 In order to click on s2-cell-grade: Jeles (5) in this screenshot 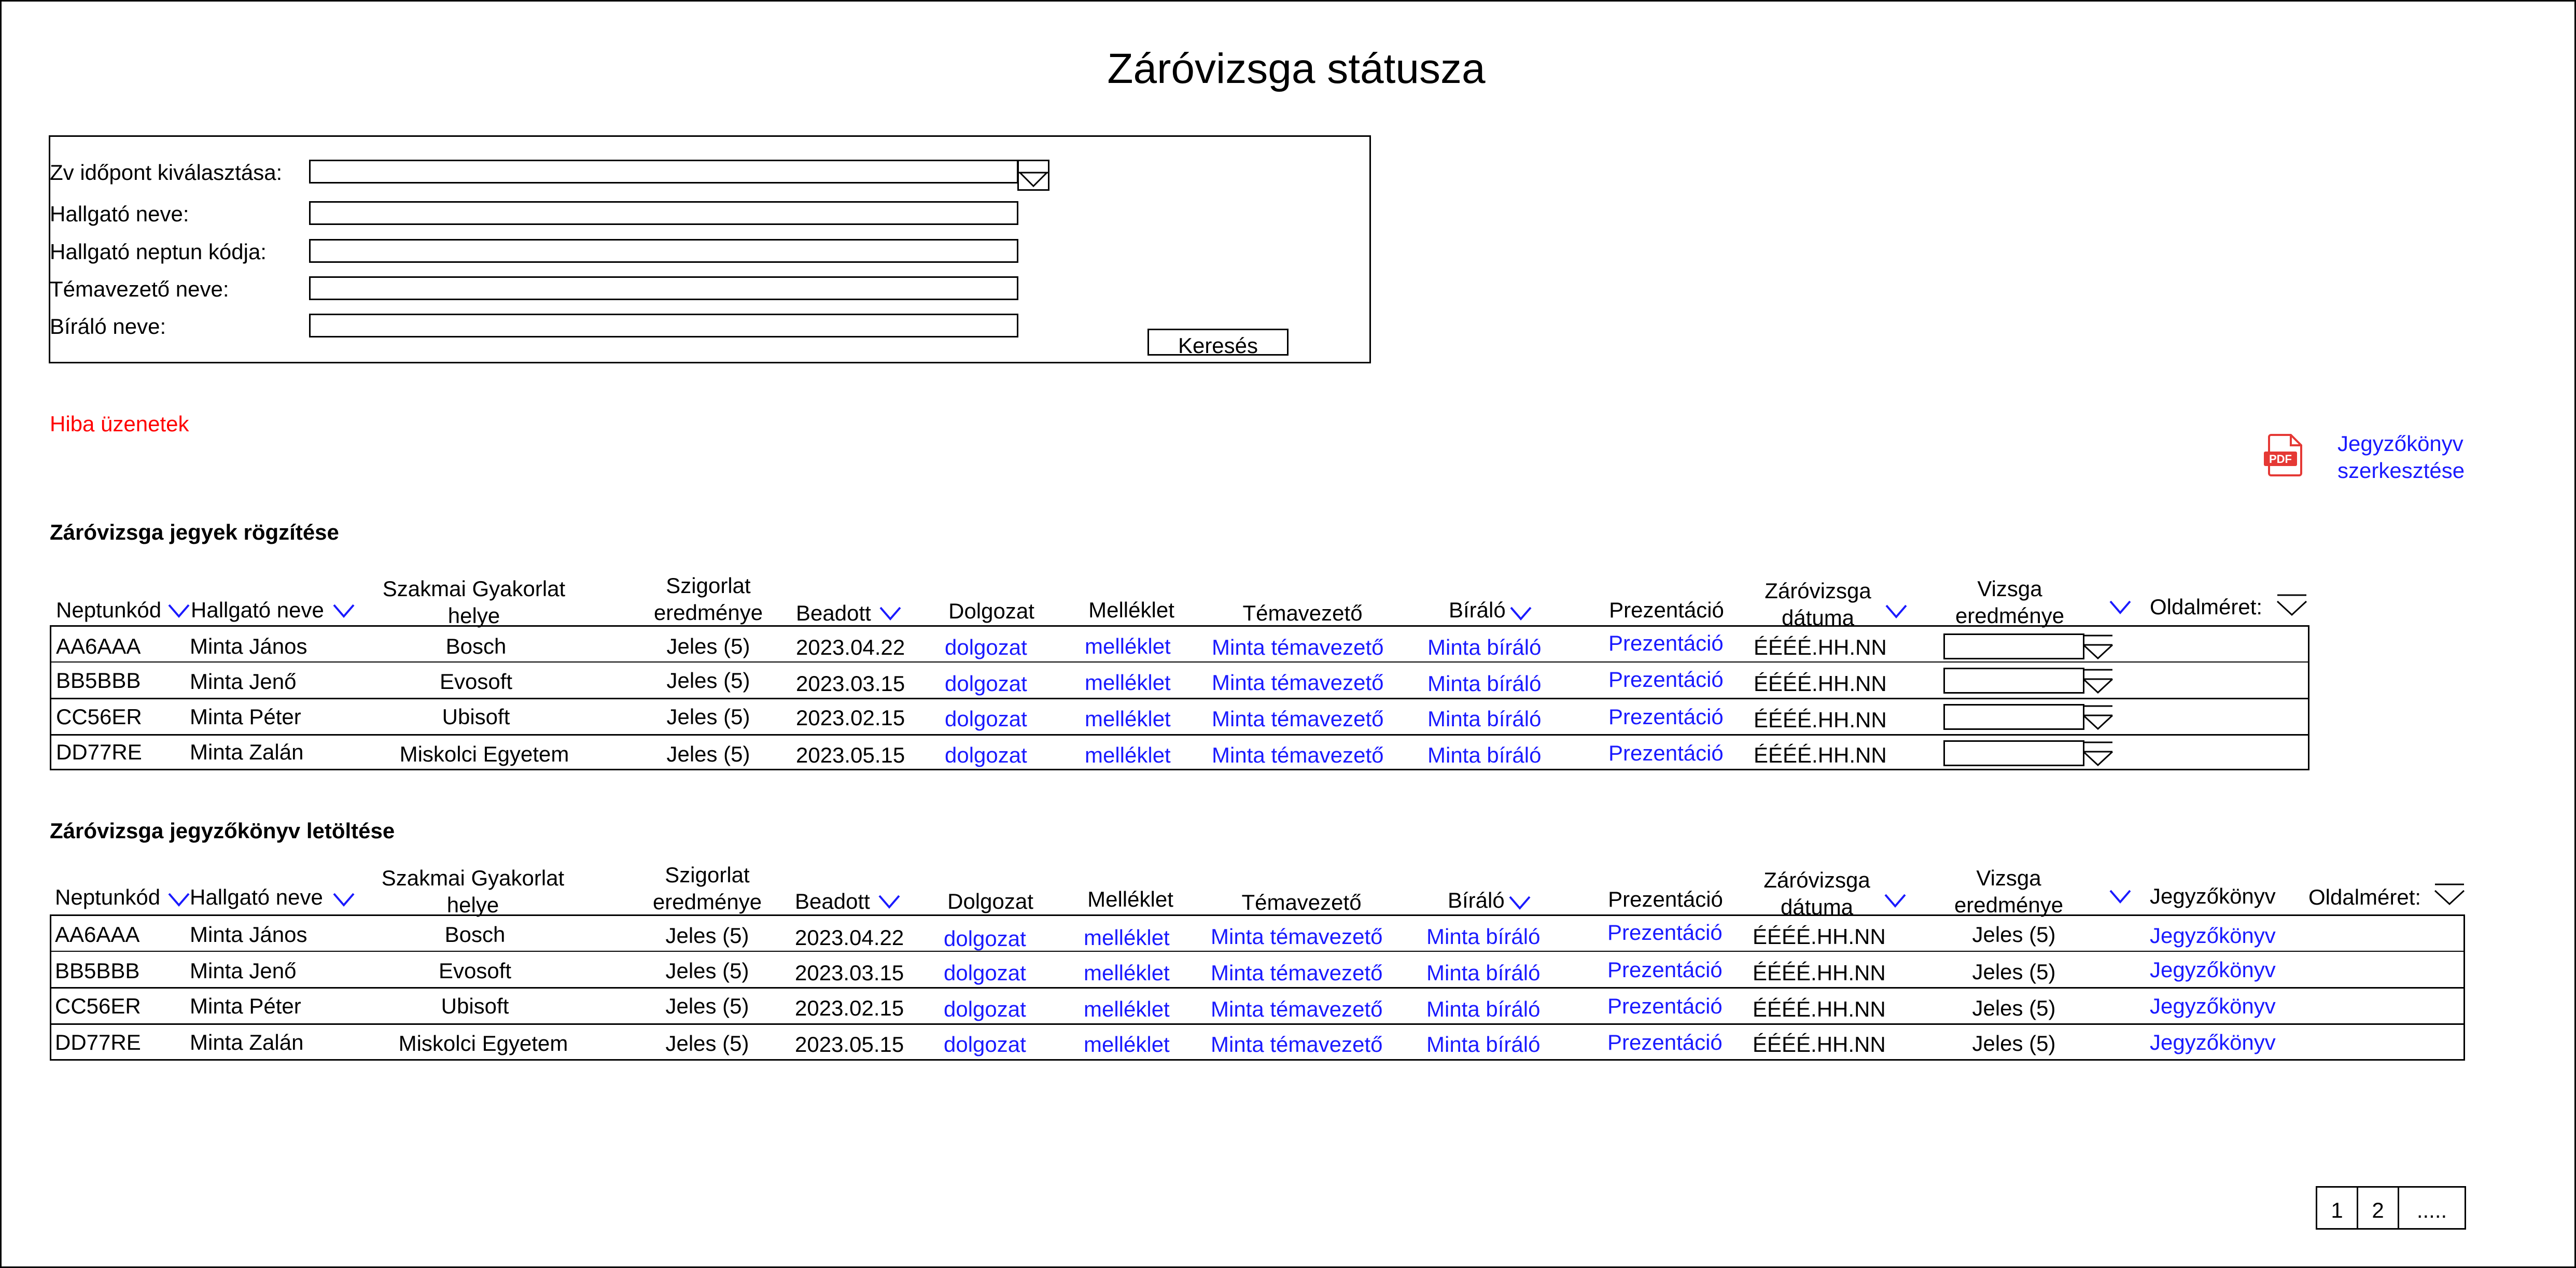, I will do `click(707, 971)`.